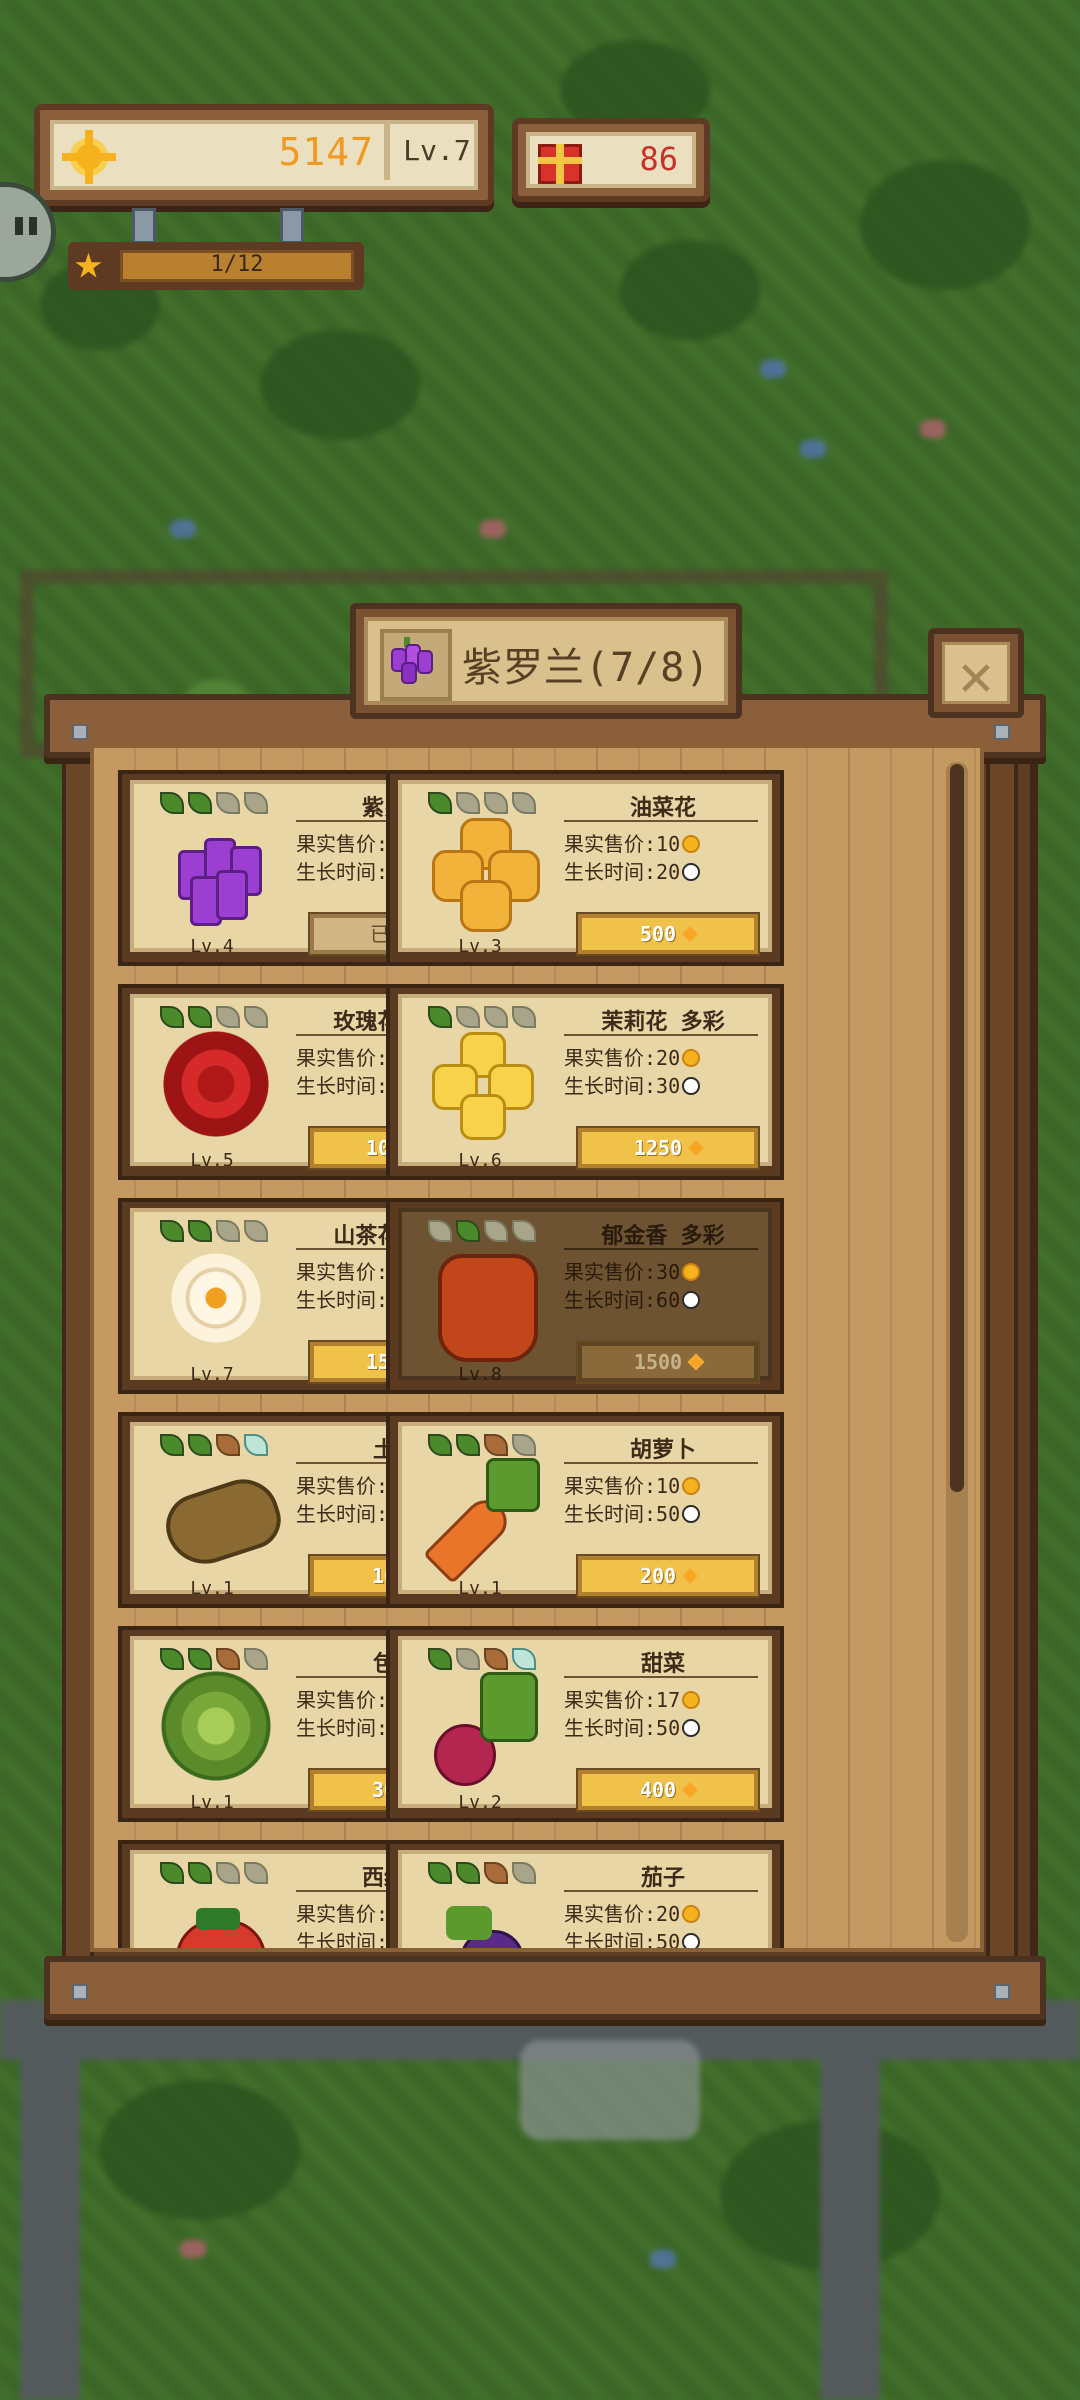 This screenshot has height=2400, width=1080. What do you see at coordinates (212, 946) in the screenshot?
I see `crop-level: Lv.4` at bounding box center [212, 946].